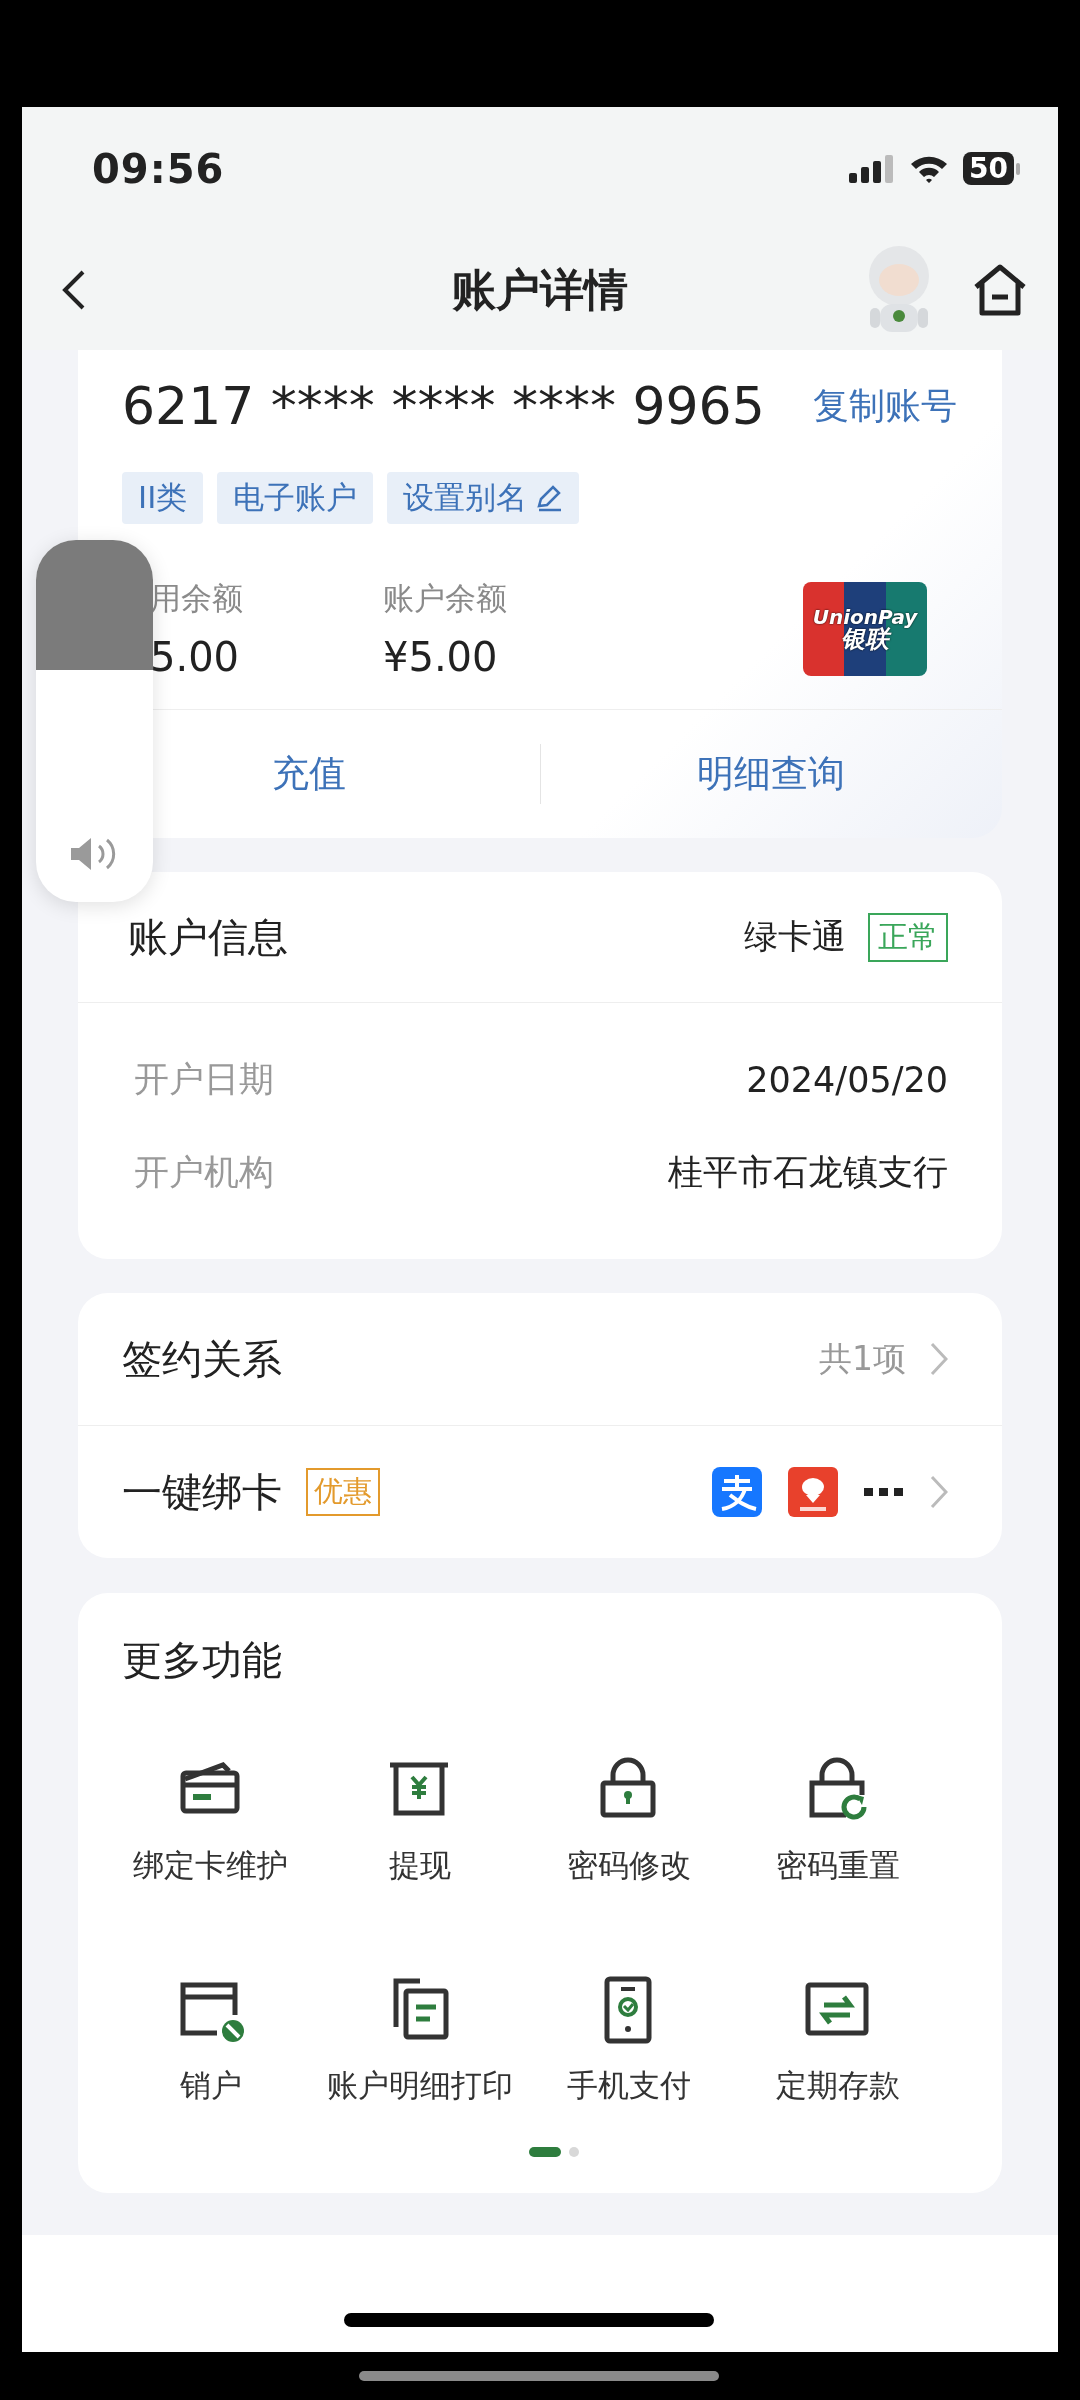  What do you see at coordinates (837, 1821) in the screenshot?
I see `function-item: 密码重置` at bounding box center [837, 1821].